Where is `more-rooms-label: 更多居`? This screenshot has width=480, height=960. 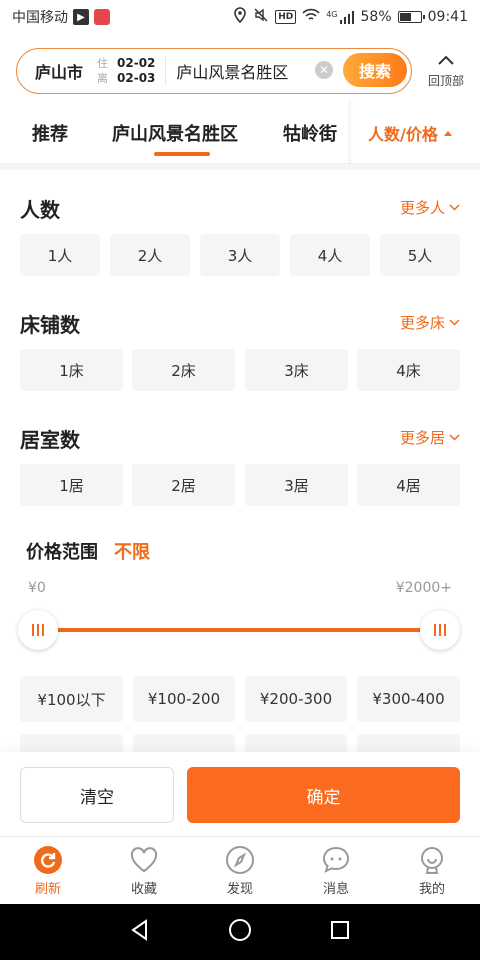 more-rooms-label: 更多居 is located at coordinates (422, 438).